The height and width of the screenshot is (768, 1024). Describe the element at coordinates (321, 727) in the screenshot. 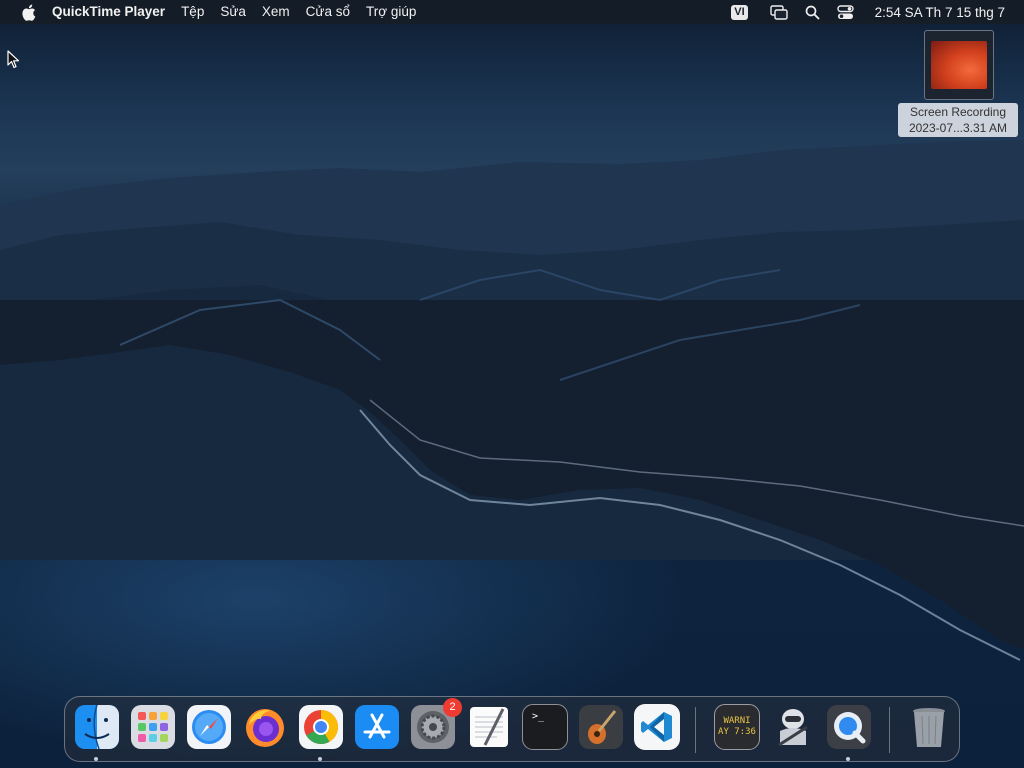

I see `chrome-icon` at that location.